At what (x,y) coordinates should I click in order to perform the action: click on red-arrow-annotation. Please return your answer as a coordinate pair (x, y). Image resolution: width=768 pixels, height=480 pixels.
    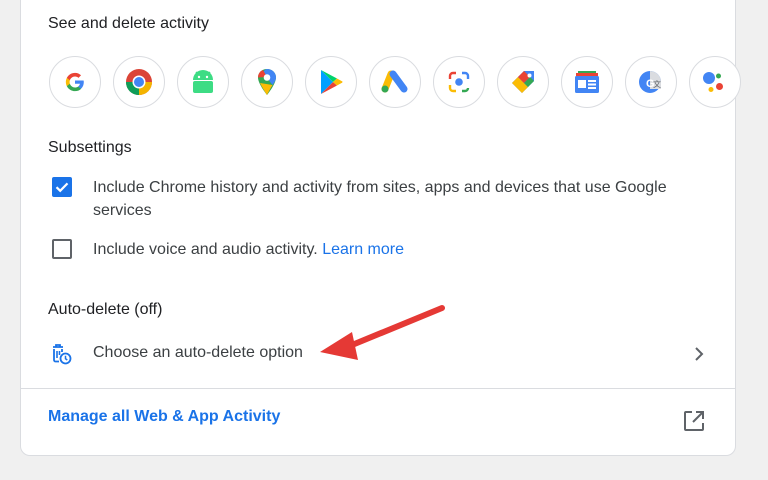
    Looking at the image, I should click on (382, 332).